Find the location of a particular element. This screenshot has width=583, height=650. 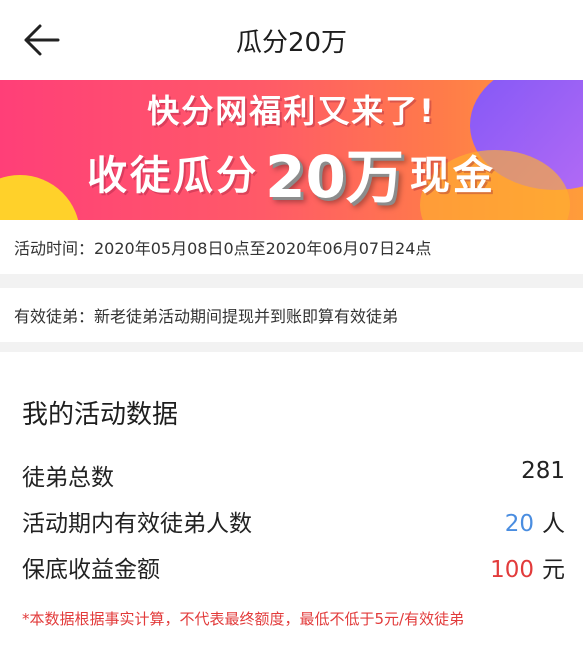

stat-row-valid-disciples: 活动期内有效徒弟人数 20 人 is located at coordinates (293, 519).